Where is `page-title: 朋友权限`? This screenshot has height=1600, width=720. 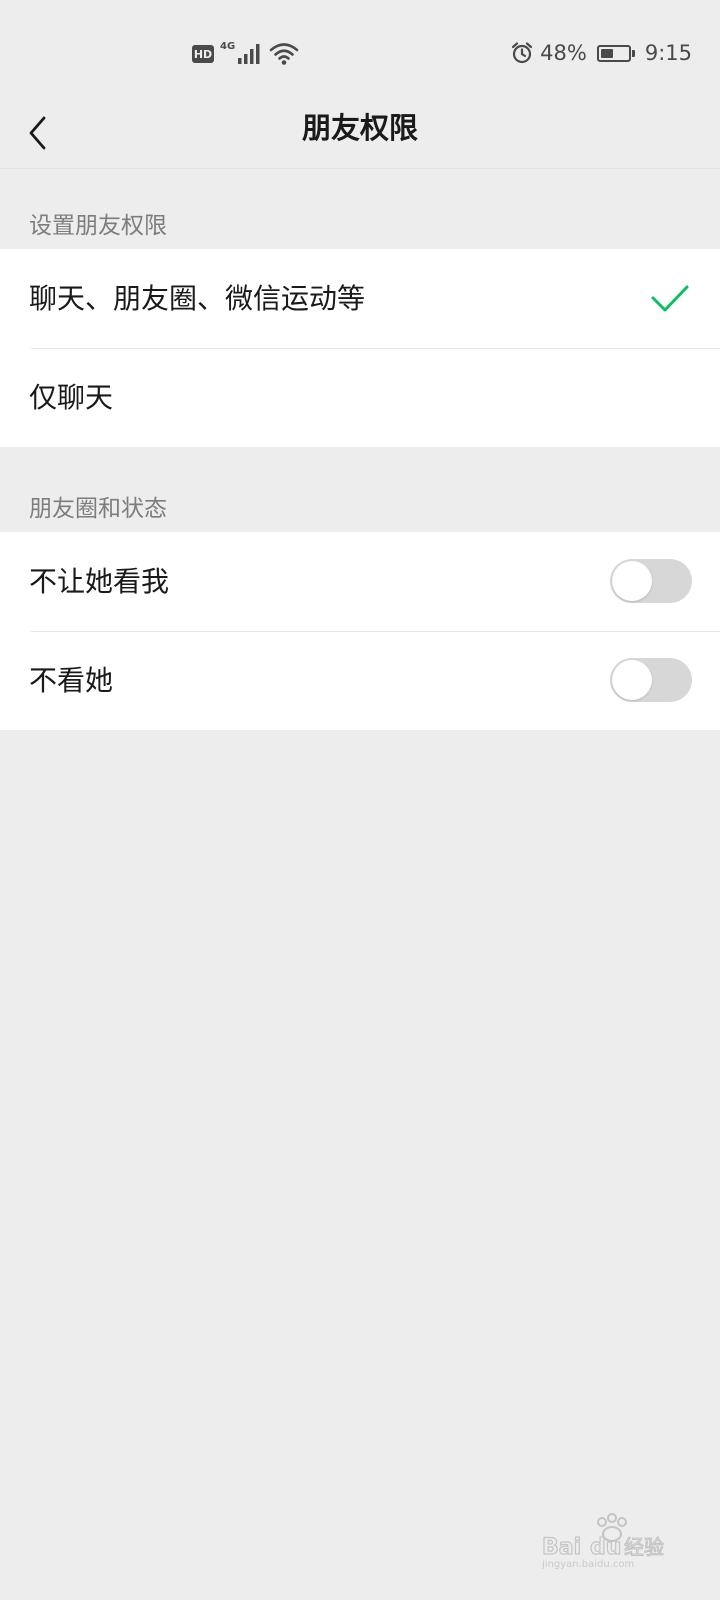
page-title: 朋友权限 is located at coordinates (359, 128).